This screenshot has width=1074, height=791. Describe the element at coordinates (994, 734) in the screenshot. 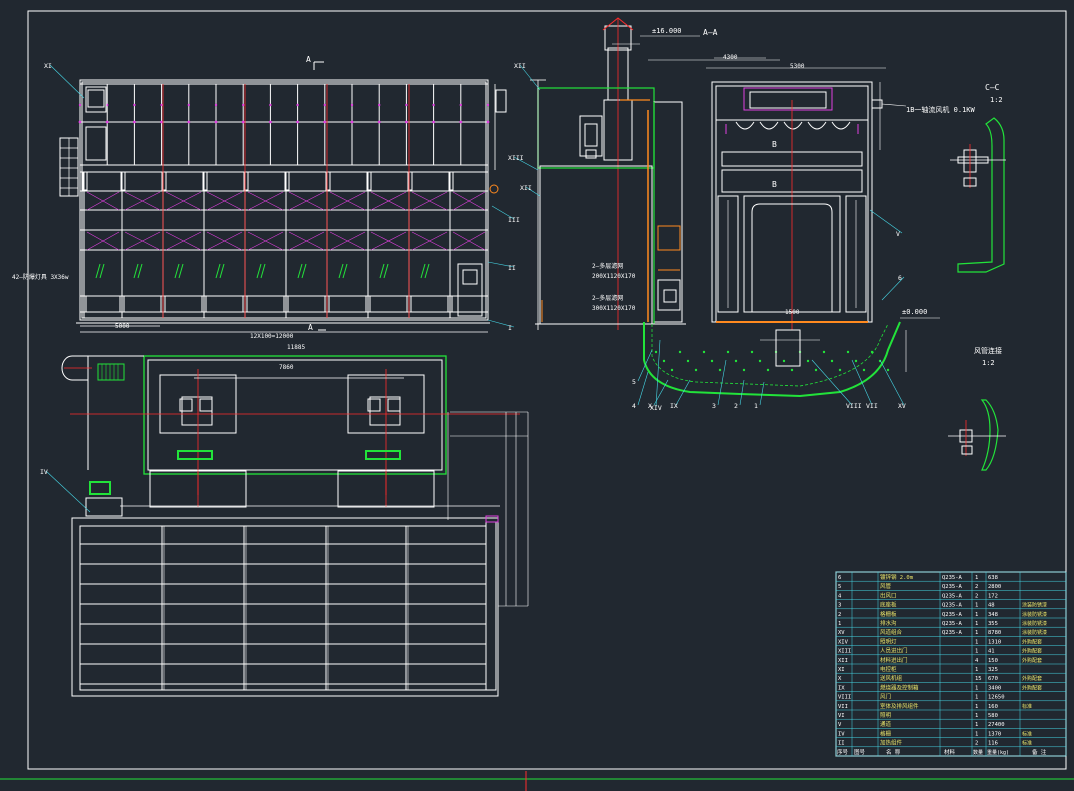

I see `table-cell-weight: 1370` at that location.